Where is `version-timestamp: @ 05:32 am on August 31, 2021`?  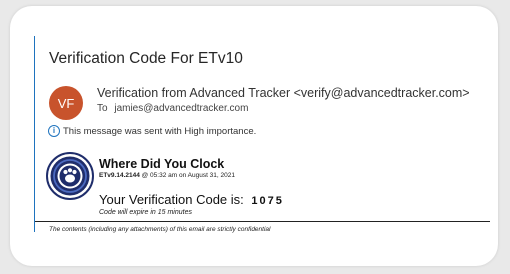 version-timestamp: @ 05:32 am on August 31, 2021 is located at coordinates (188, 175).